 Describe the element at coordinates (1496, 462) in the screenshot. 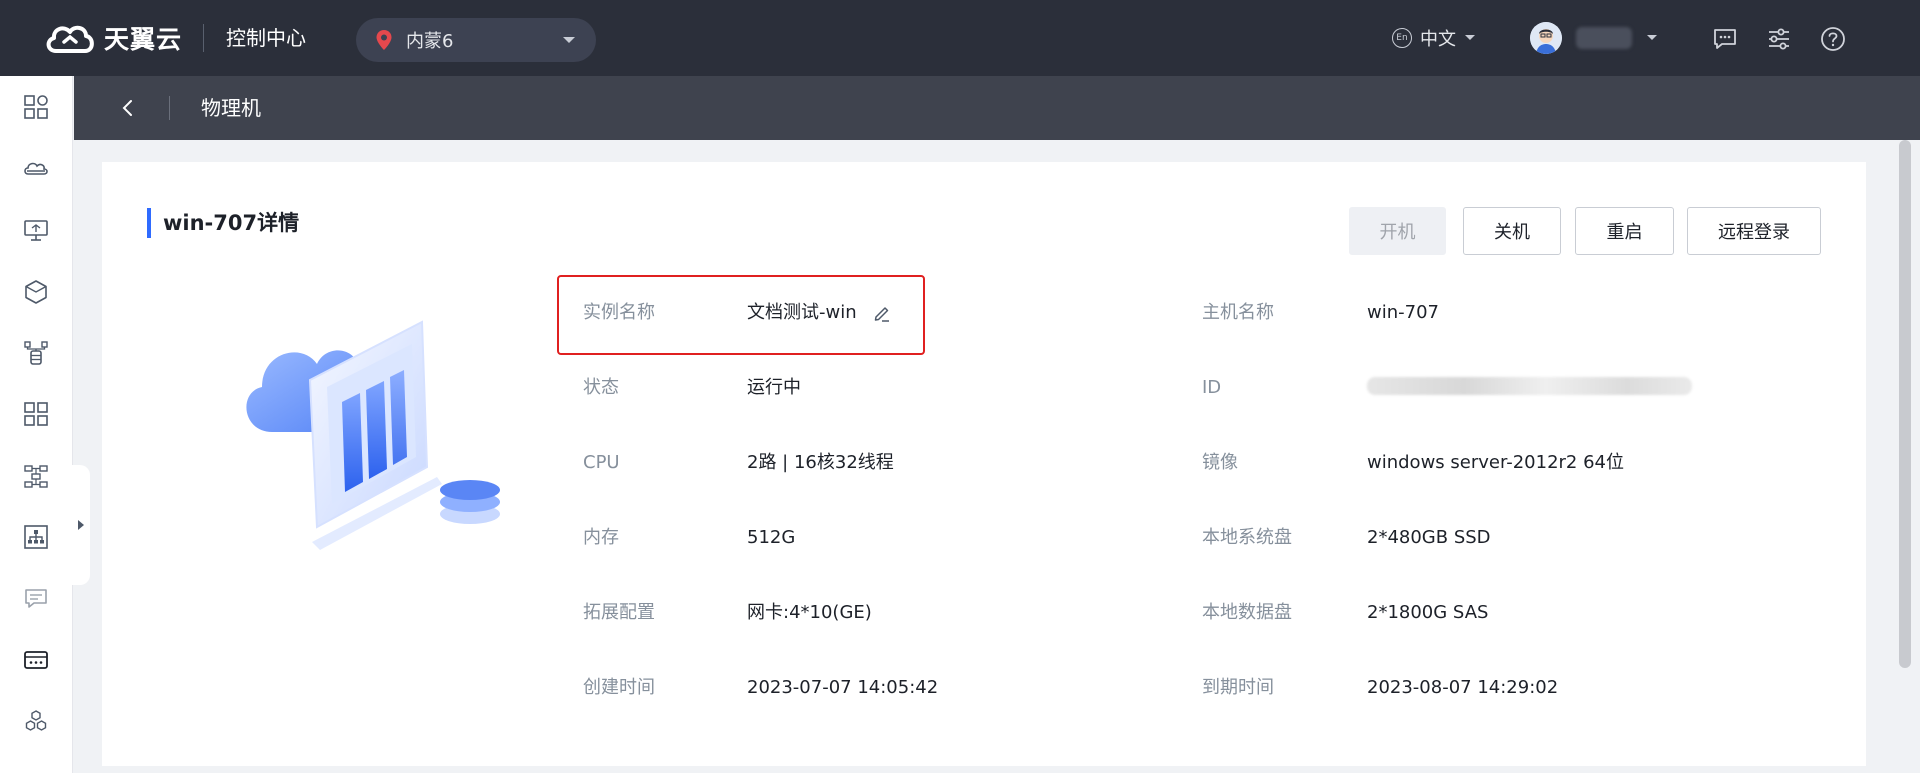

I see `image-value: windows server-2012r2 64位` at that location.